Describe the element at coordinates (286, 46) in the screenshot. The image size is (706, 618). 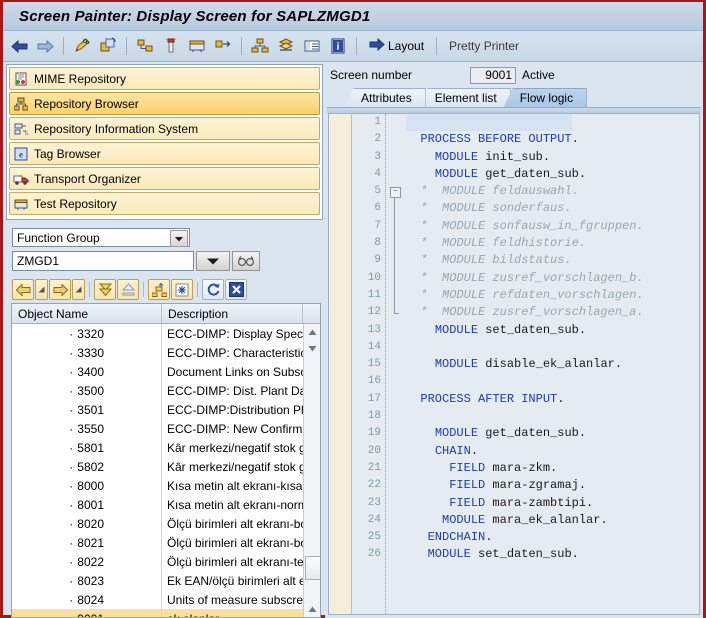
I see `stack-icon` at that location.